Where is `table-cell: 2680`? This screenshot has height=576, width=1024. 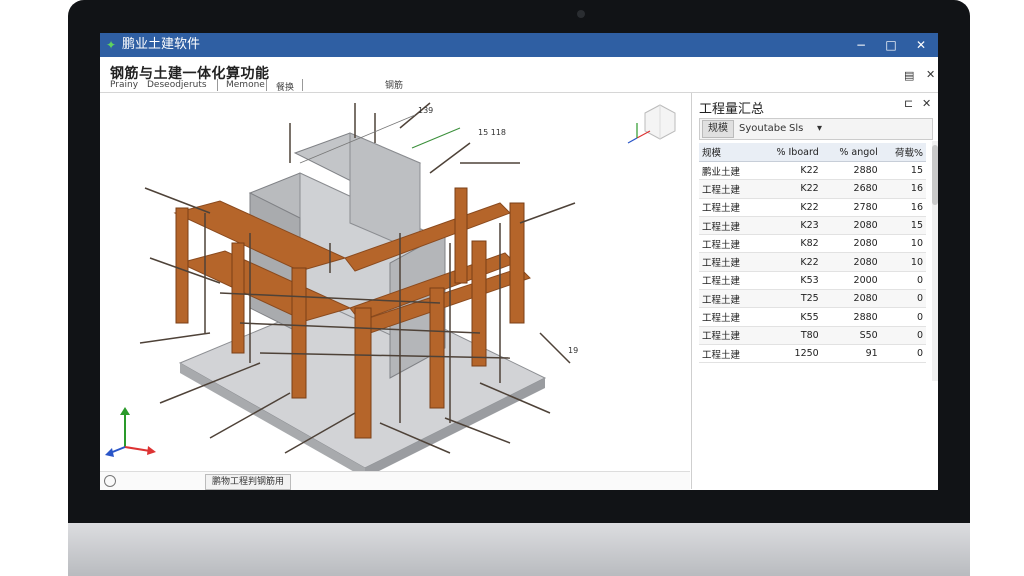 table-cell: 2680 is located at coordinates (851, 189).